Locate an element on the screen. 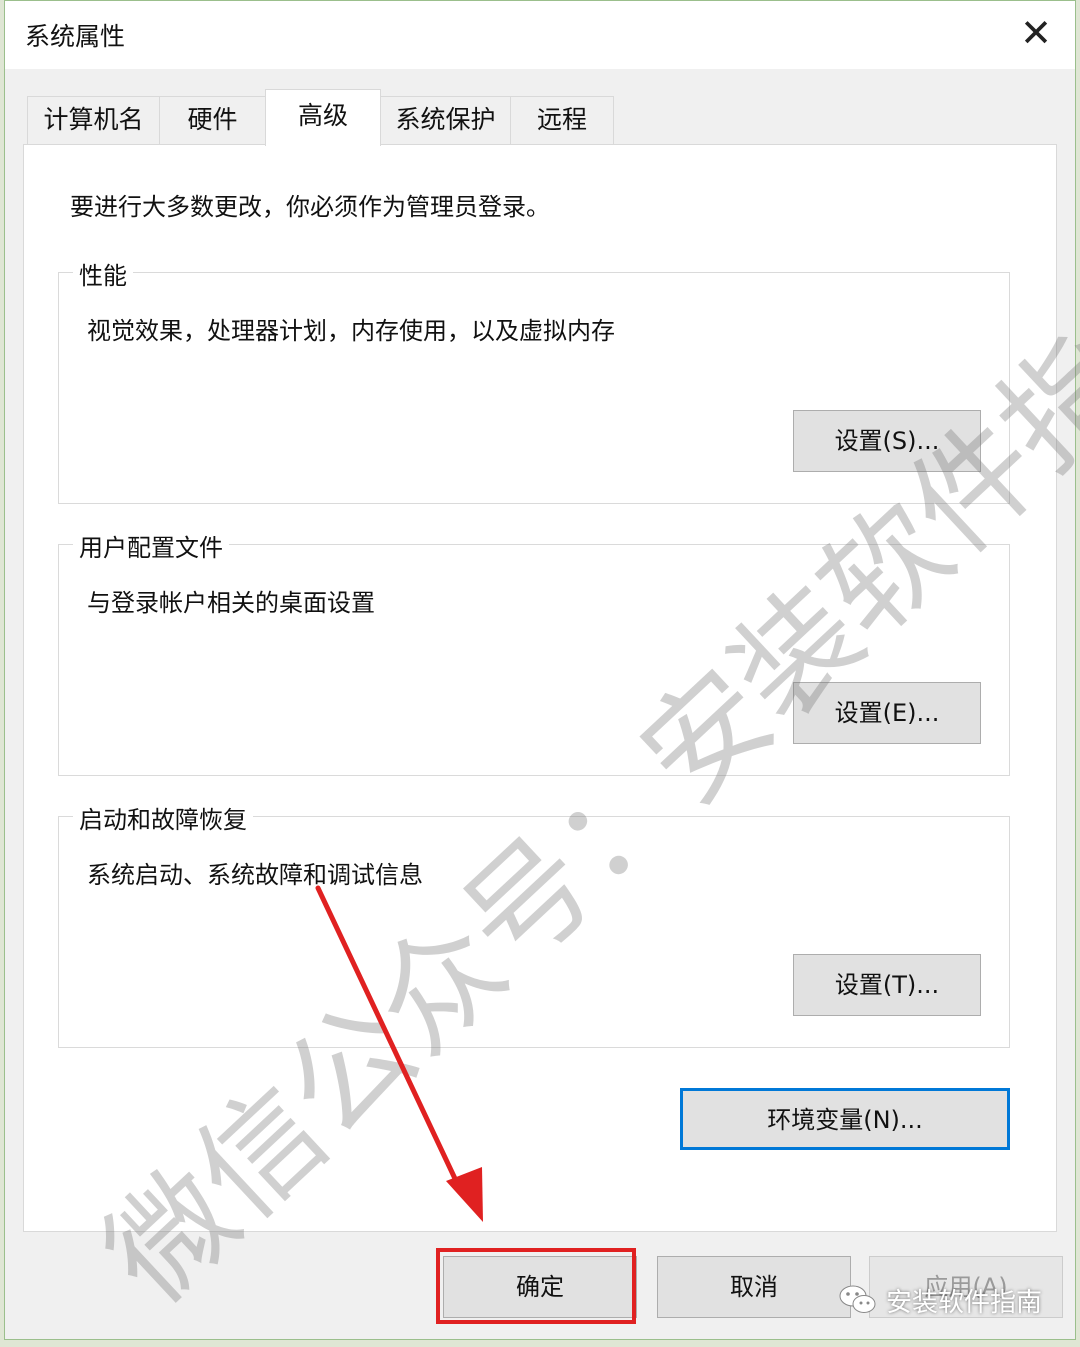  tab-remote: 远程 is located at coordinates (562, 120).